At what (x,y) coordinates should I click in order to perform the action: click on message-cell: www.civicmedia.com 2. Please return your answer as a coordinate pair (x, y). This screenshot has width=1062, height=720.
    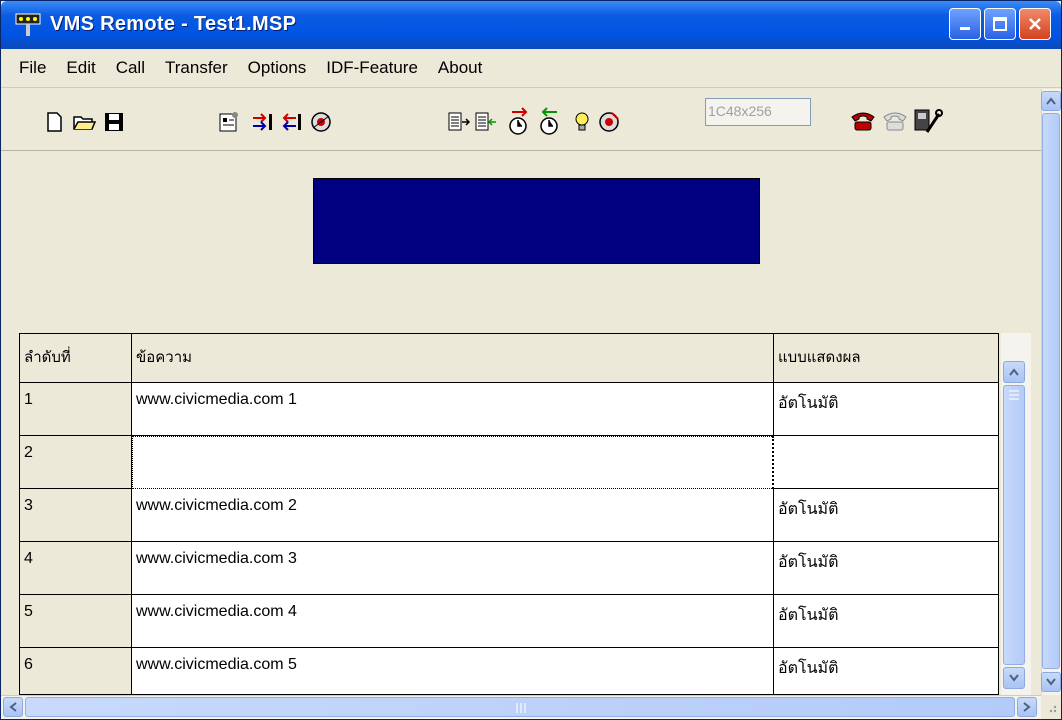
    Looking at the image, I should click on (453, 515).